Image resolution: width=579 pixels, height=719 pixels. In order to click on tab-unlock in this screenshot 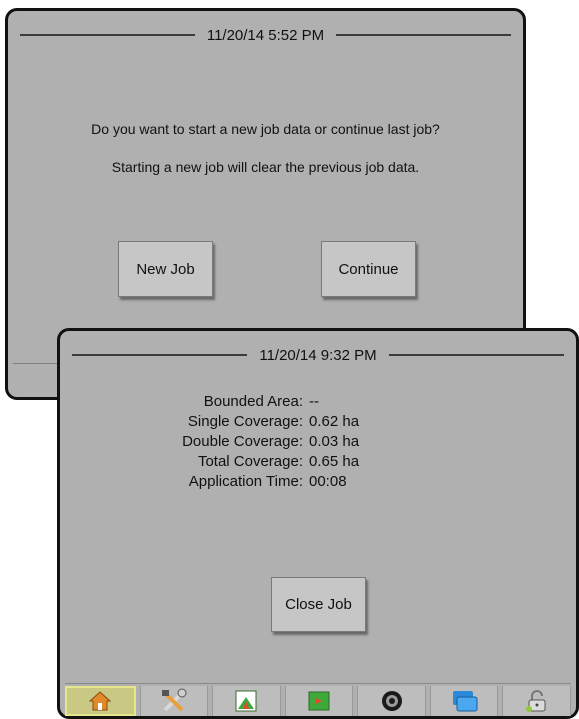, I will do `click(537, 701)`.